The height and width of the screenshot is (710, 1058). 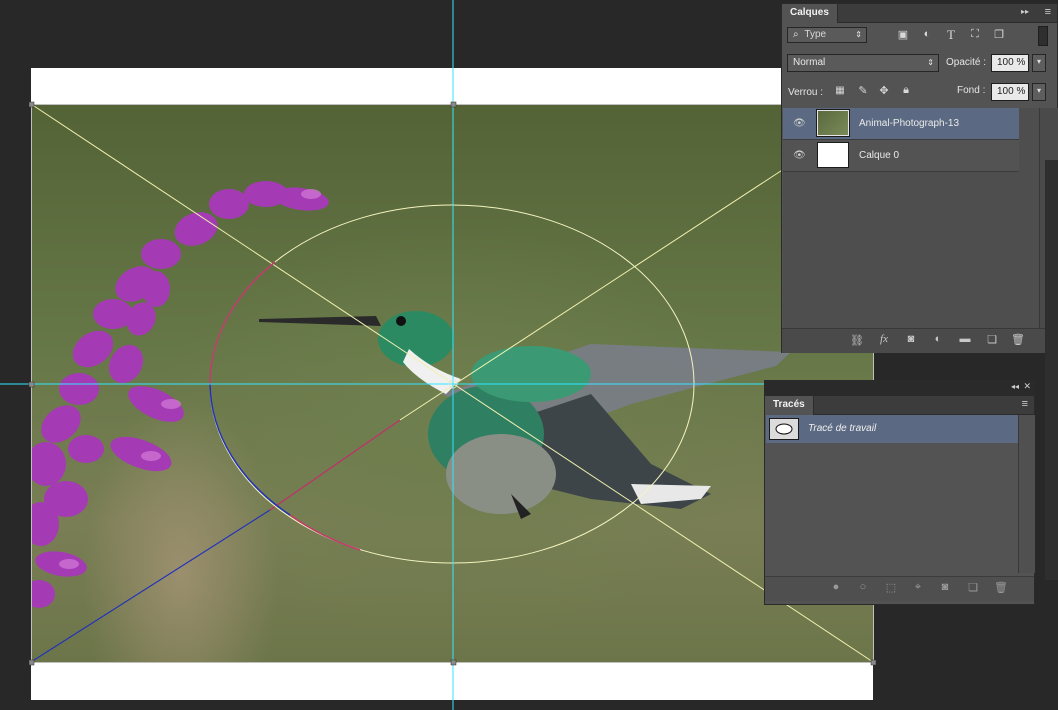 What do you see at coordinates (938, 339) in the screenshot?
I see `adjustment-layer-icon: ◐` at bounding box center [938, 339].